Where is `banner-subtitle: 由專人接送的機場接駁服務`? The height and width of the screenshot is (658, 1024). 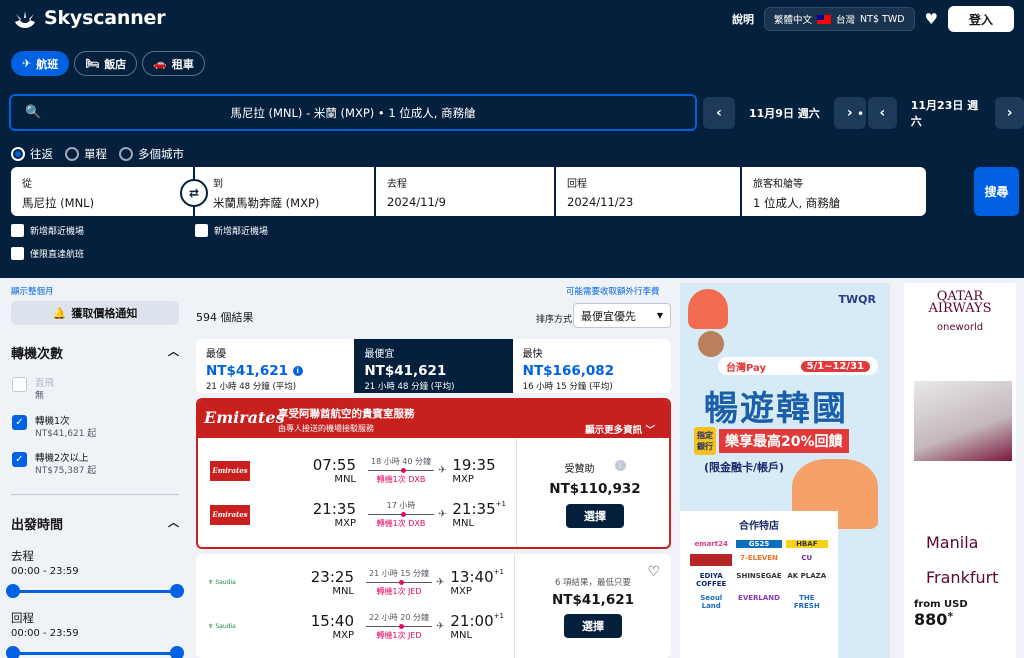 banner-subtitle: 由專人接送的機場接駁服務 is located at coordinates (326, 428).